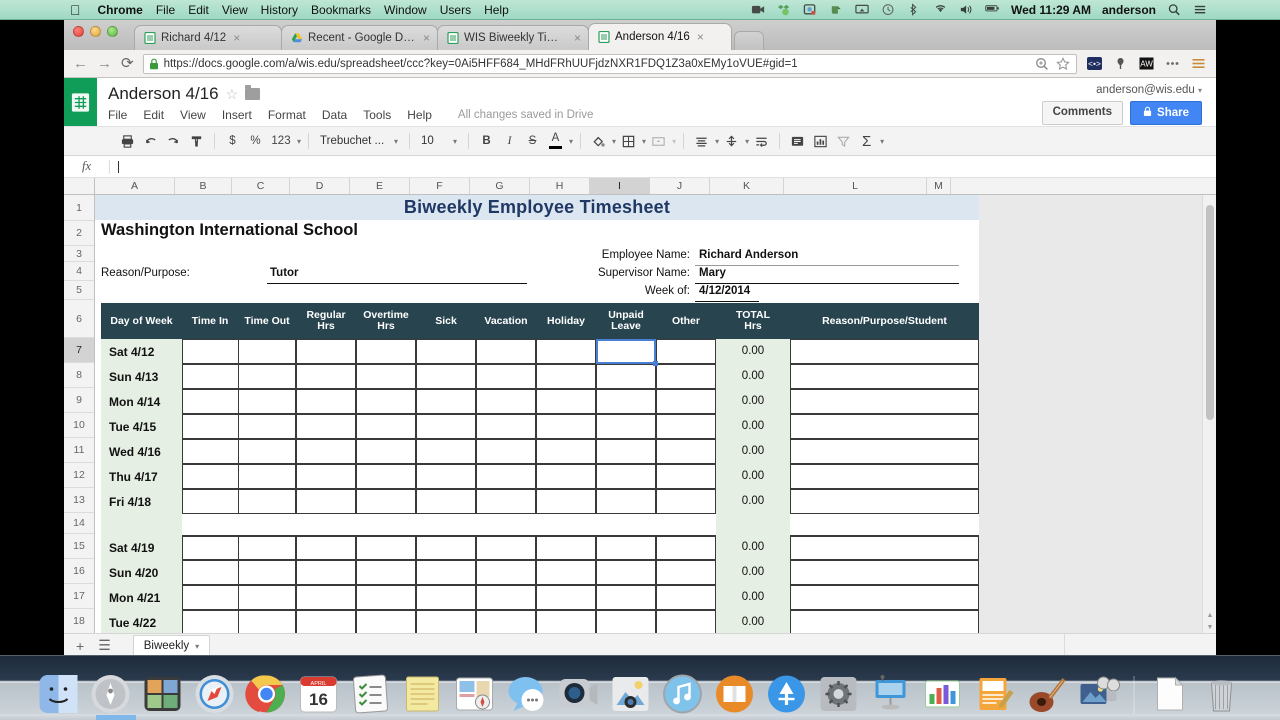 The width and height of the screenshot is (1280, 720). What do you see at coordinates (380, 186) in the screenshot?
I see `column-header-E: E` at bounding box center [380, 186].